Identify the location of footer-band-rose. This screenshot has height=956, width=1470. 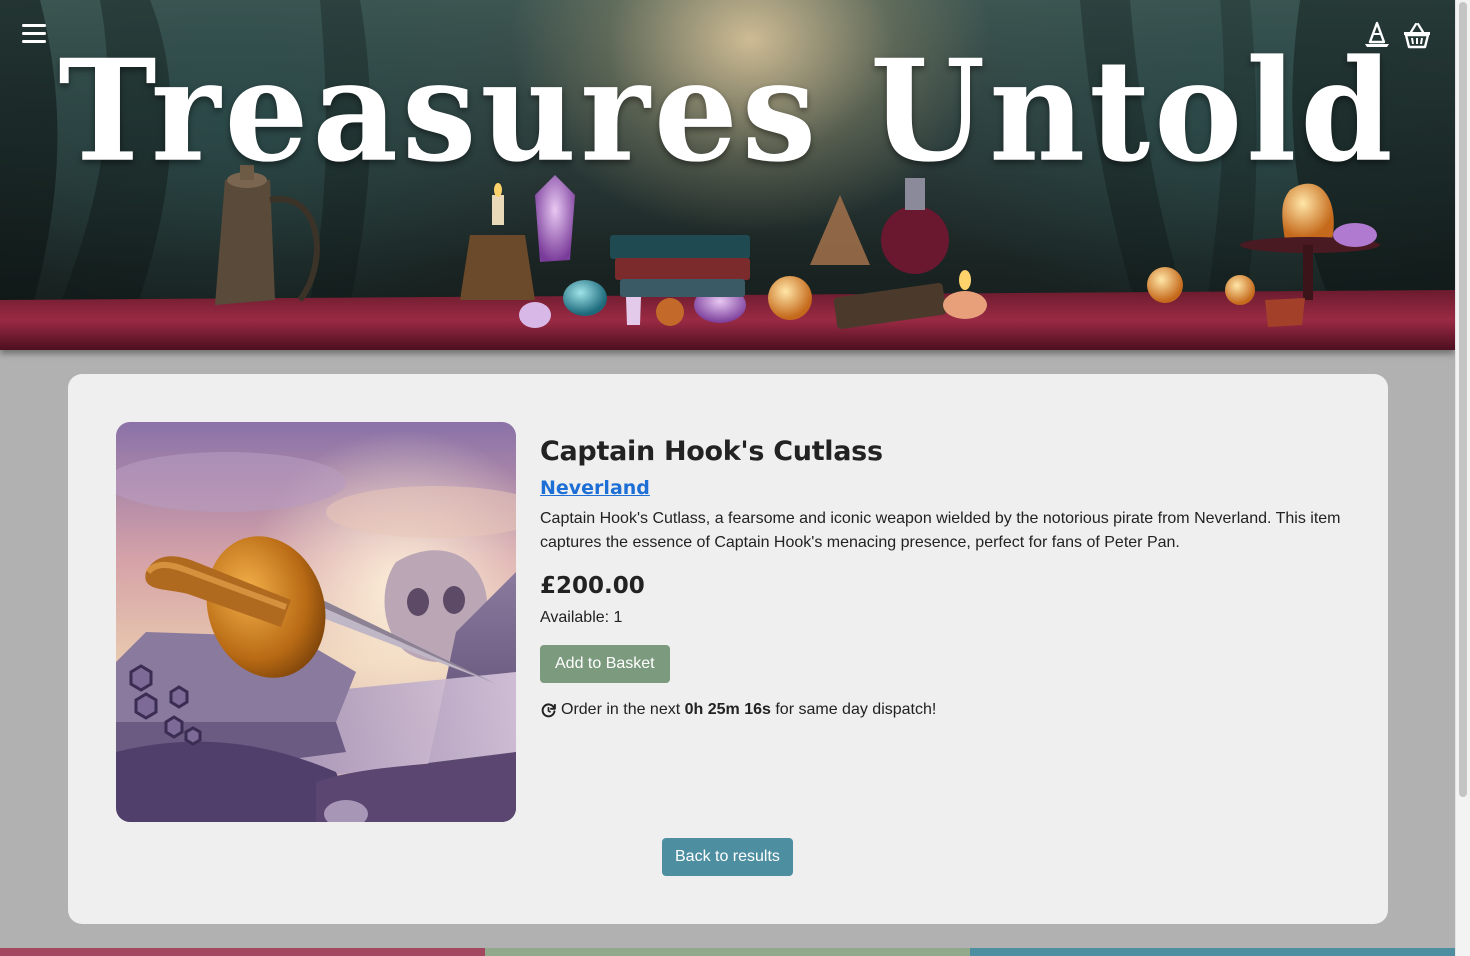
(242, 952).